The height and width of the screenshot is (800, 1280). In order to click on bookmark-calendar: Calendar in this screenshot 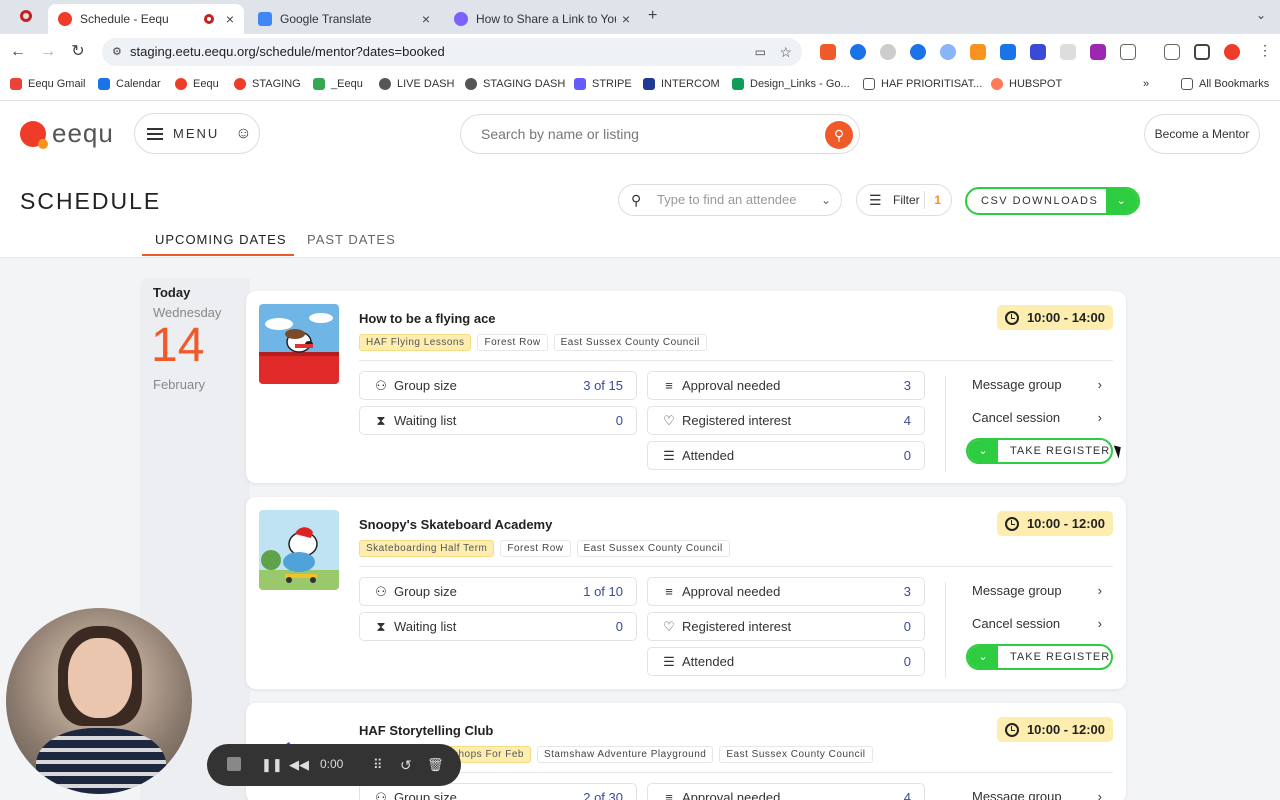, I will do `click(129, 84)`.